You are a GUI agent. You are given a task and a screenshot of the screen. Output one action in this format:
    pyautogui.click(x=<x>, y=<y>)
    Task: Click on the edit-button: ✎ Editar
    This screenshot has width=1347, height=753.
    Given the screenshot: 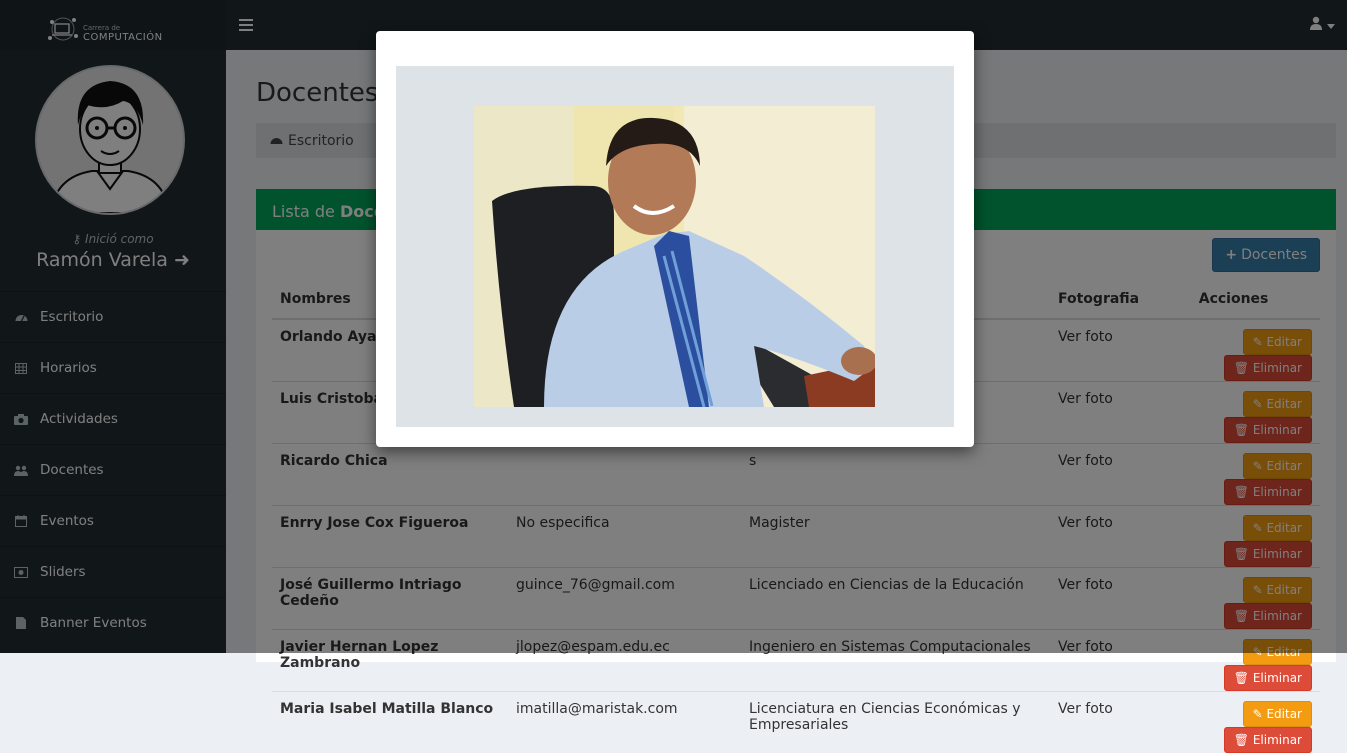 What is the action you would take?
    pyautogui.click(x=1277, y=714)
    